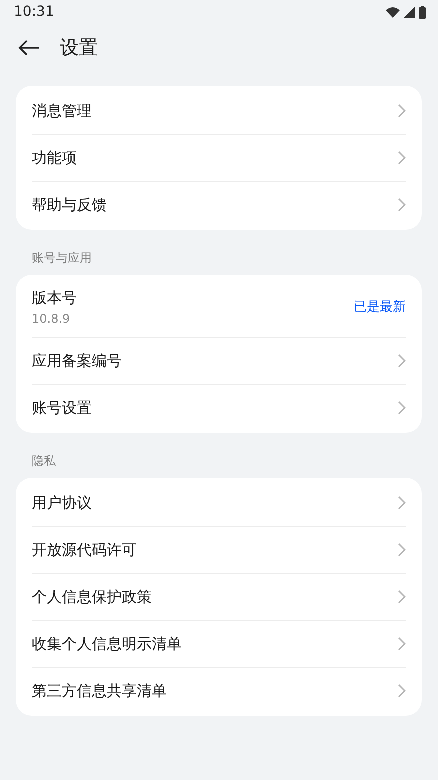 The image size is (438, 780). What do you see at coordinates (380, 307) in the screenshot?
I see `update-status: 已是最新` at bounding box center [380, 307].